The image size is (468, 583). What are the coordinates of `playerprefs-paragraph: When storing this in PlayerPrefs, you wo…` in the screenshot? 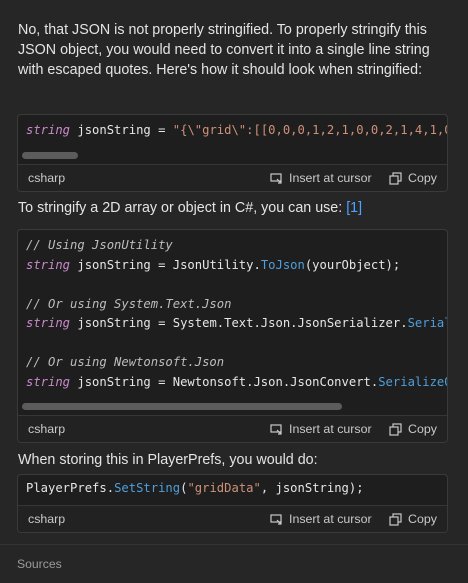 It's located at (168, 460).